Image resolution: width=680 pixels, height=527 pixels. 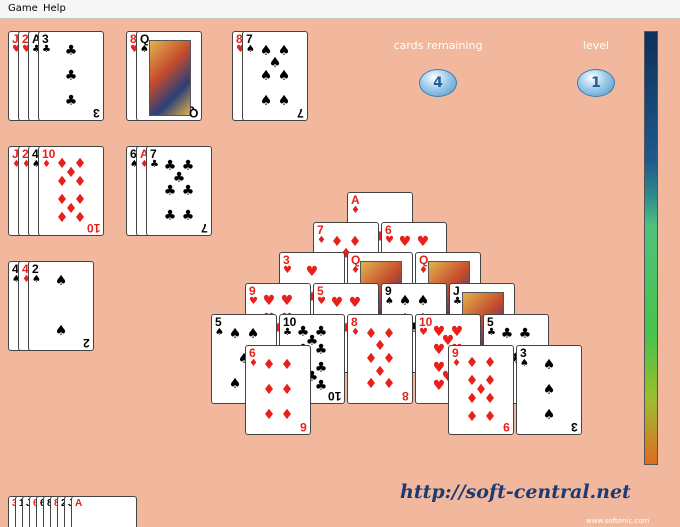 What do you see at coordinates (104, 511) in the screenshot?
I see `deck-card: A` at bounding box center [104, 511].